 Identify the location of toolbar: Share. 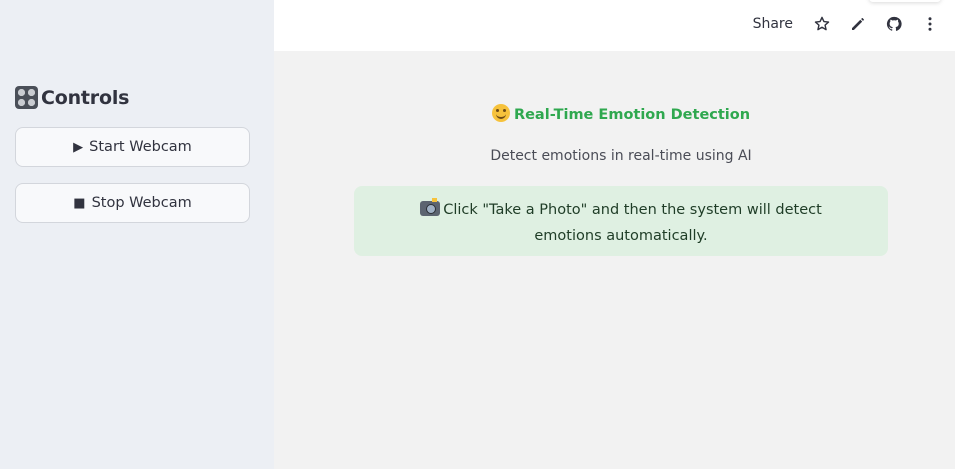
(846, 24).